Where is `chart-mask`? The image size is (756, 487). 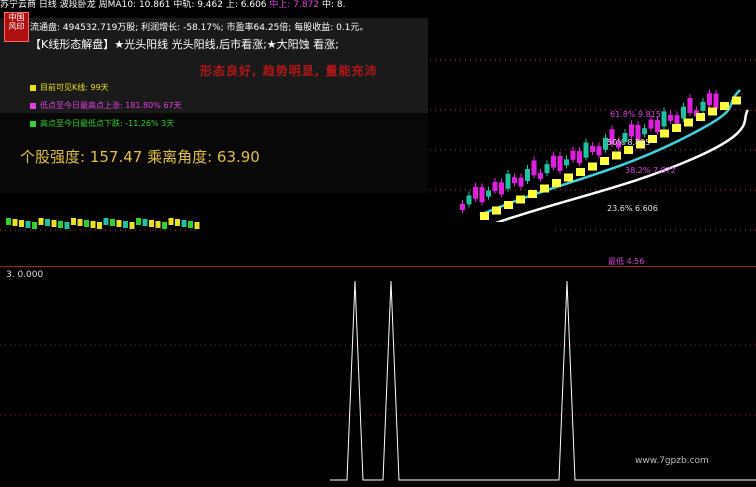
chart-mask is located at coordinates (377, 244).